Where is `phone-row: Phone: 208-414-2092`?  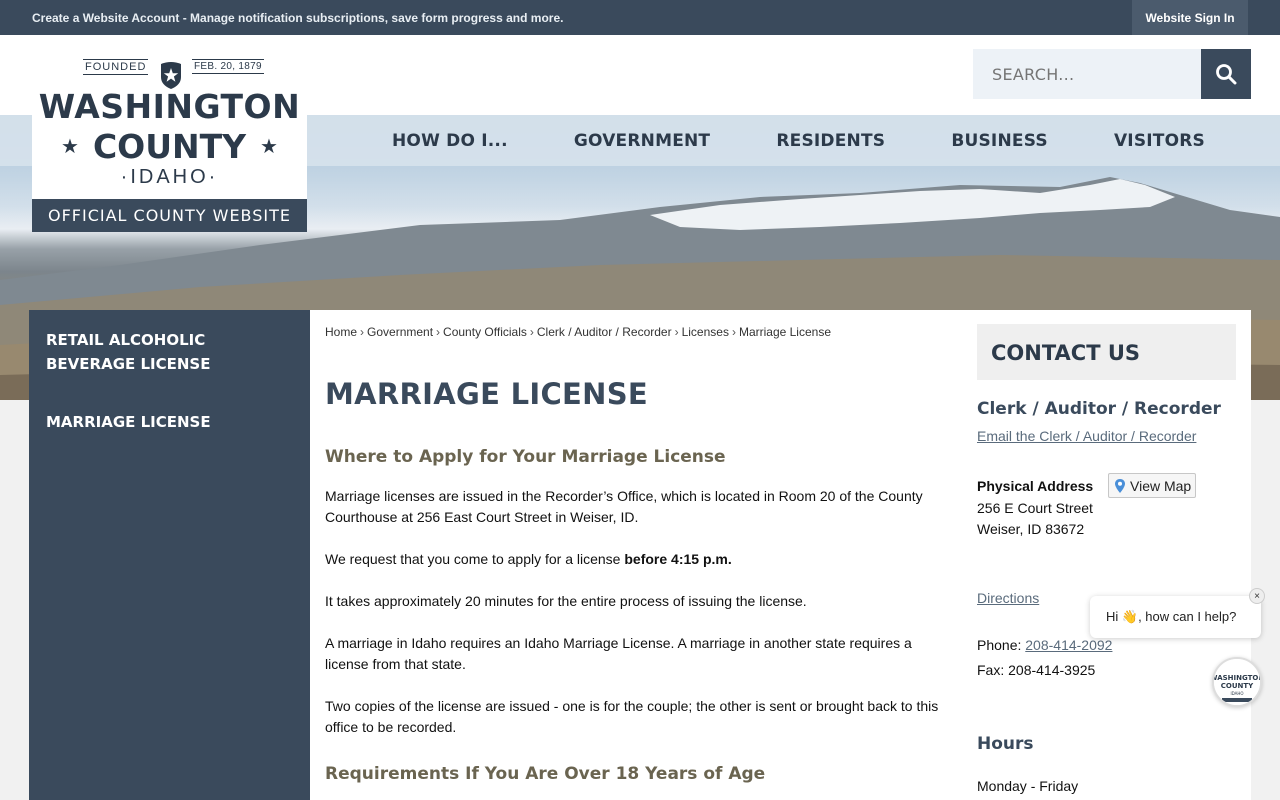 phone-row: Phone: 208-414-2092 is located at coordinates (1044, 645).